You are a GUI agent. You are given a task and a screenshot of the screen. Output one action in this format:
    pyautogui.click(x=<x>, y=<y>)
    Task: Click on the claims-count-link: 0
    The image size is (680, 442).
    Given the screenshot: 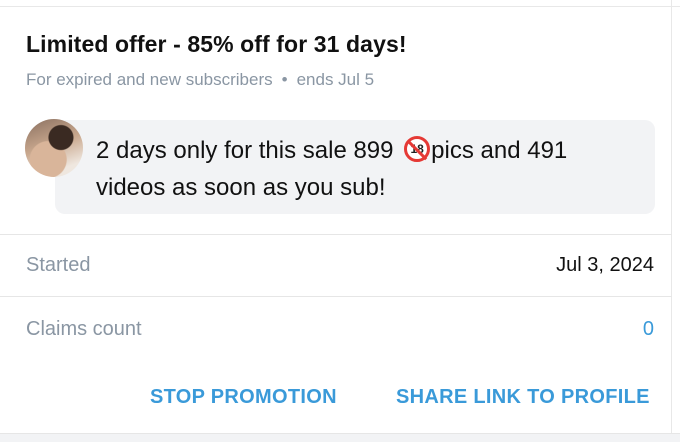 What is the action you would take?
    pyautogui.click(x=648, y=329)
    